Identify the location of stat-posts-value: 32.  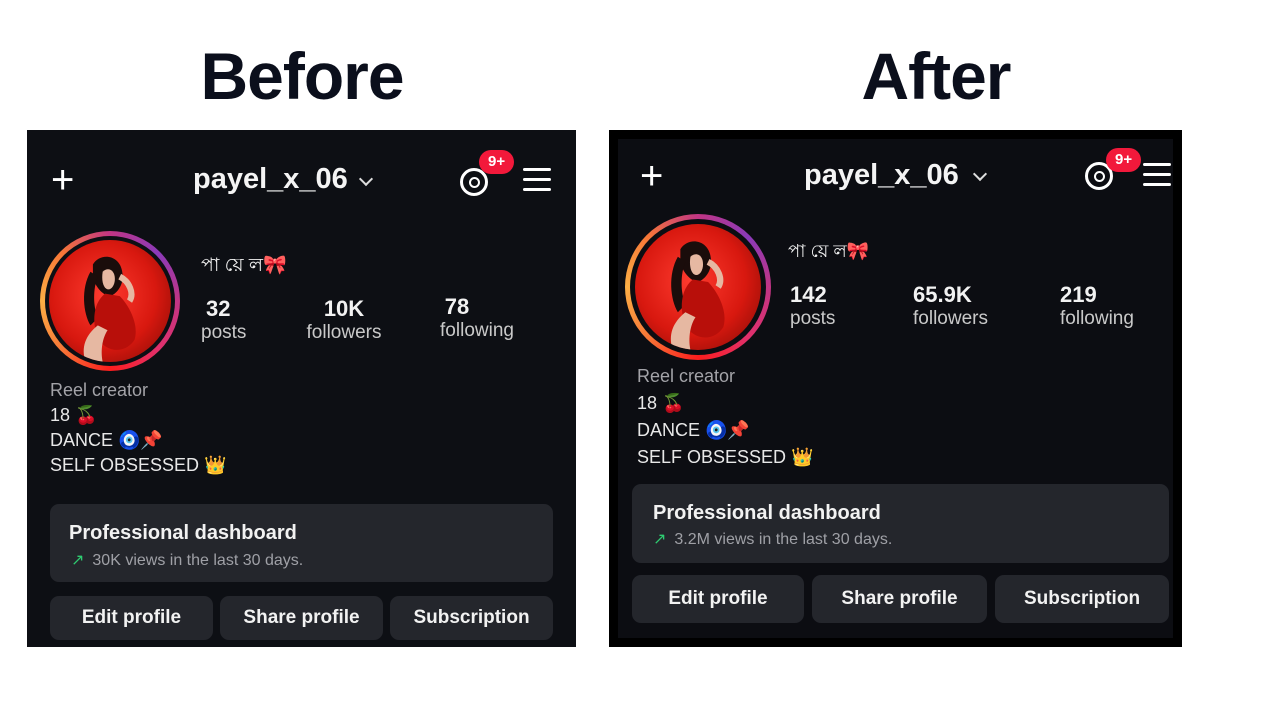
(218, 308).